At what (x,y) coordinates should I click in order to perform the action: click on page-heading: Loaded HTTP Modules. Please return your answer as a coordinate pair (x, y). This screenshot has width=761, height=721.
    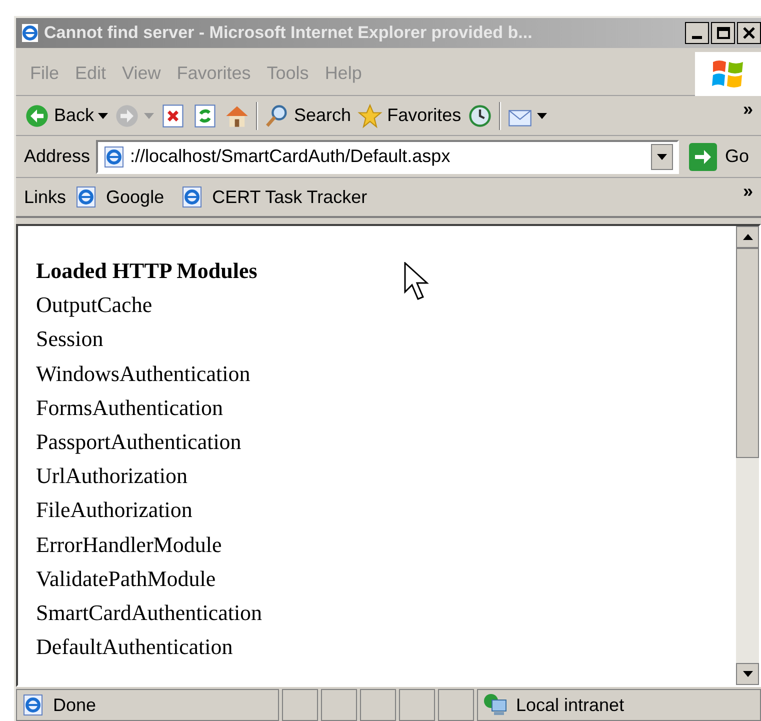
    Looking at the image, I should click on (147, 271).